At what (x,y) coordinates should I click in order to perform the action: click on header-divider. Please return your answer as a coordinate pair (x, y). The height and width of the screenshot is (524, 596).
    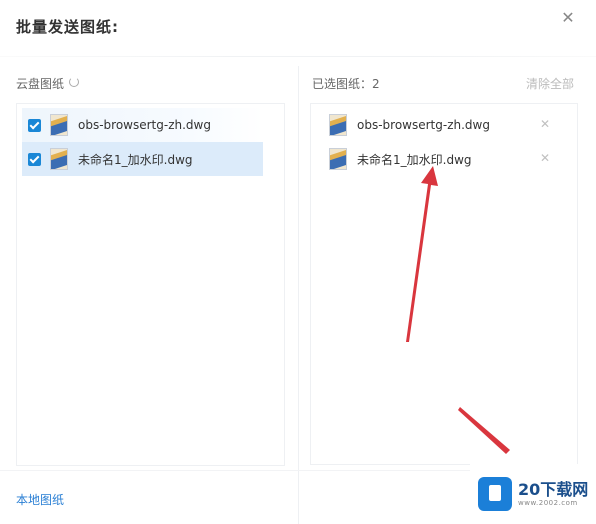
    Looking at the image, I should click on (298, 56).